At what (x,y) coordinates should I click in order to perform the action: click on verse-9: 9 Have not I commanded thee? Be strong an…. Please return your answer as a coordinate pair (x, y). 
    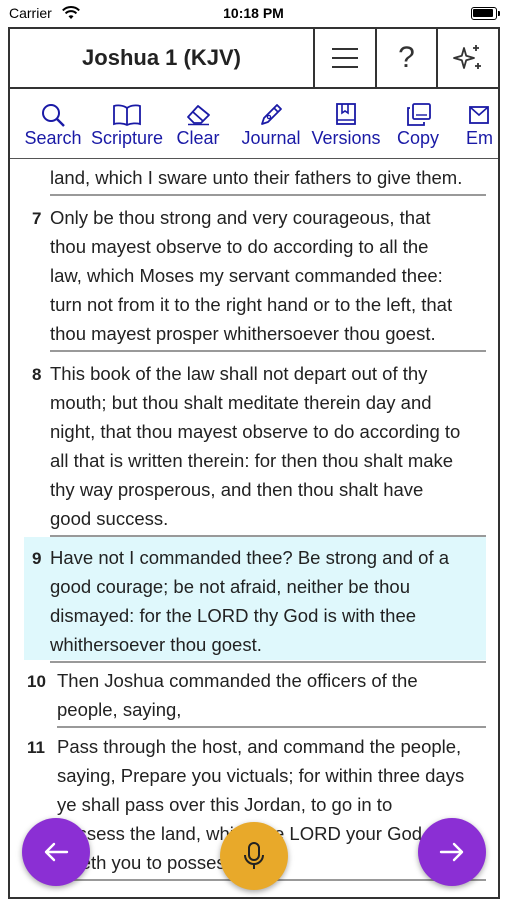
    Looking at the image, I should click on (255, 600).